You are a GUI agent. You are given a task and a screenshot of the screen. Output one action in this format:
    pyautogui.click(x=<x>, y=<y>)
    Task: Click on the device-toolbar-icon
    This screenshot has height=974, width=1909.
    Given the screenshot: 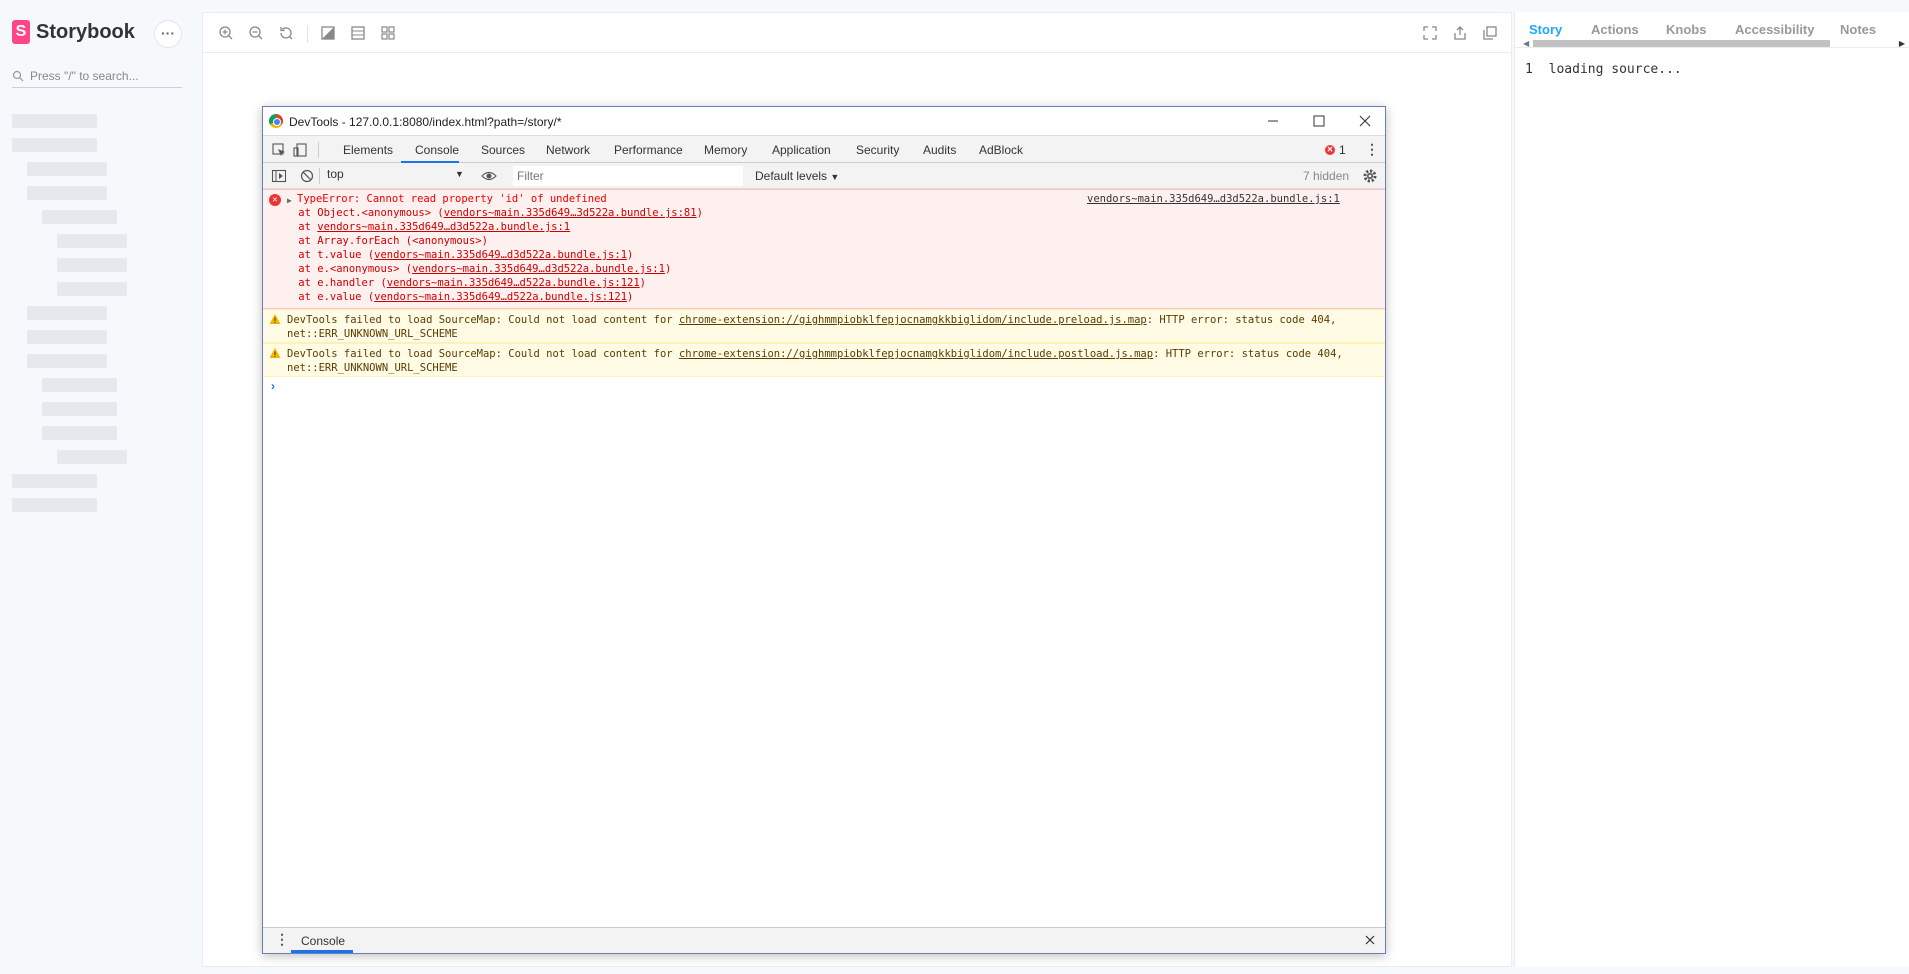 What is the action you would take?
    pyautogui.click(x=301, y=150)
    